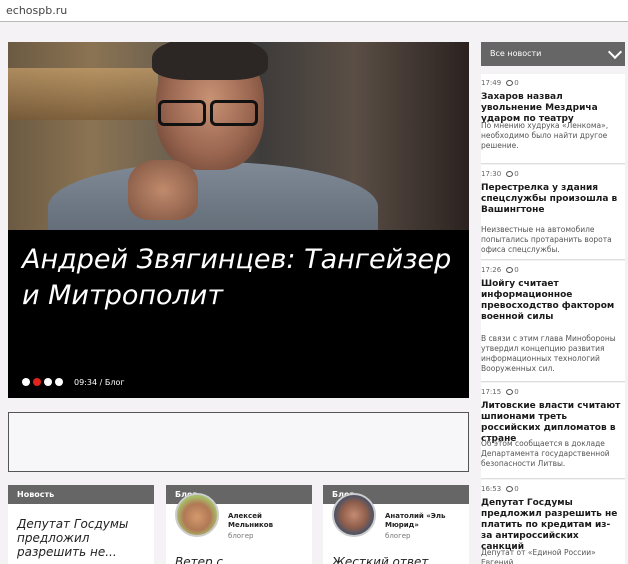 Image resolution: width=628 pixels, height=564 pixels. I want to click on news-time: 16:53, so click(491, 489).